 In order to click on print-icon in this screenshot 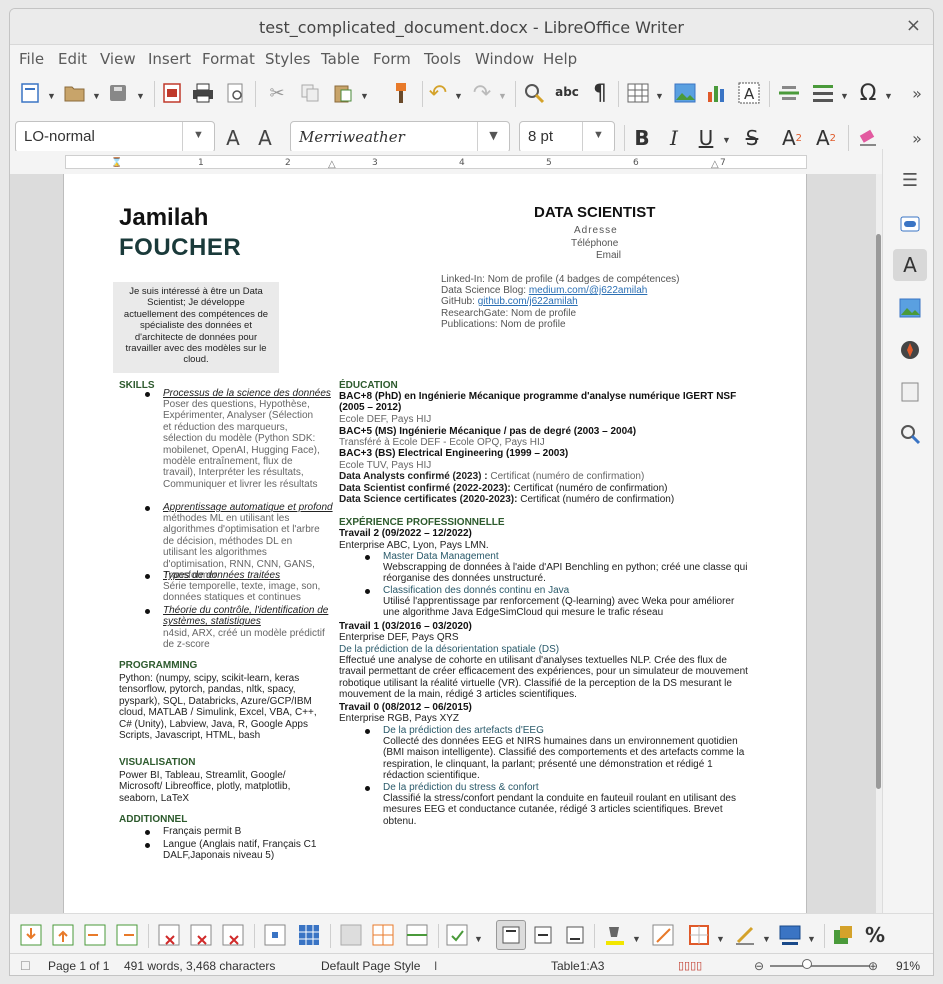, I will do `click(203, 93)`.